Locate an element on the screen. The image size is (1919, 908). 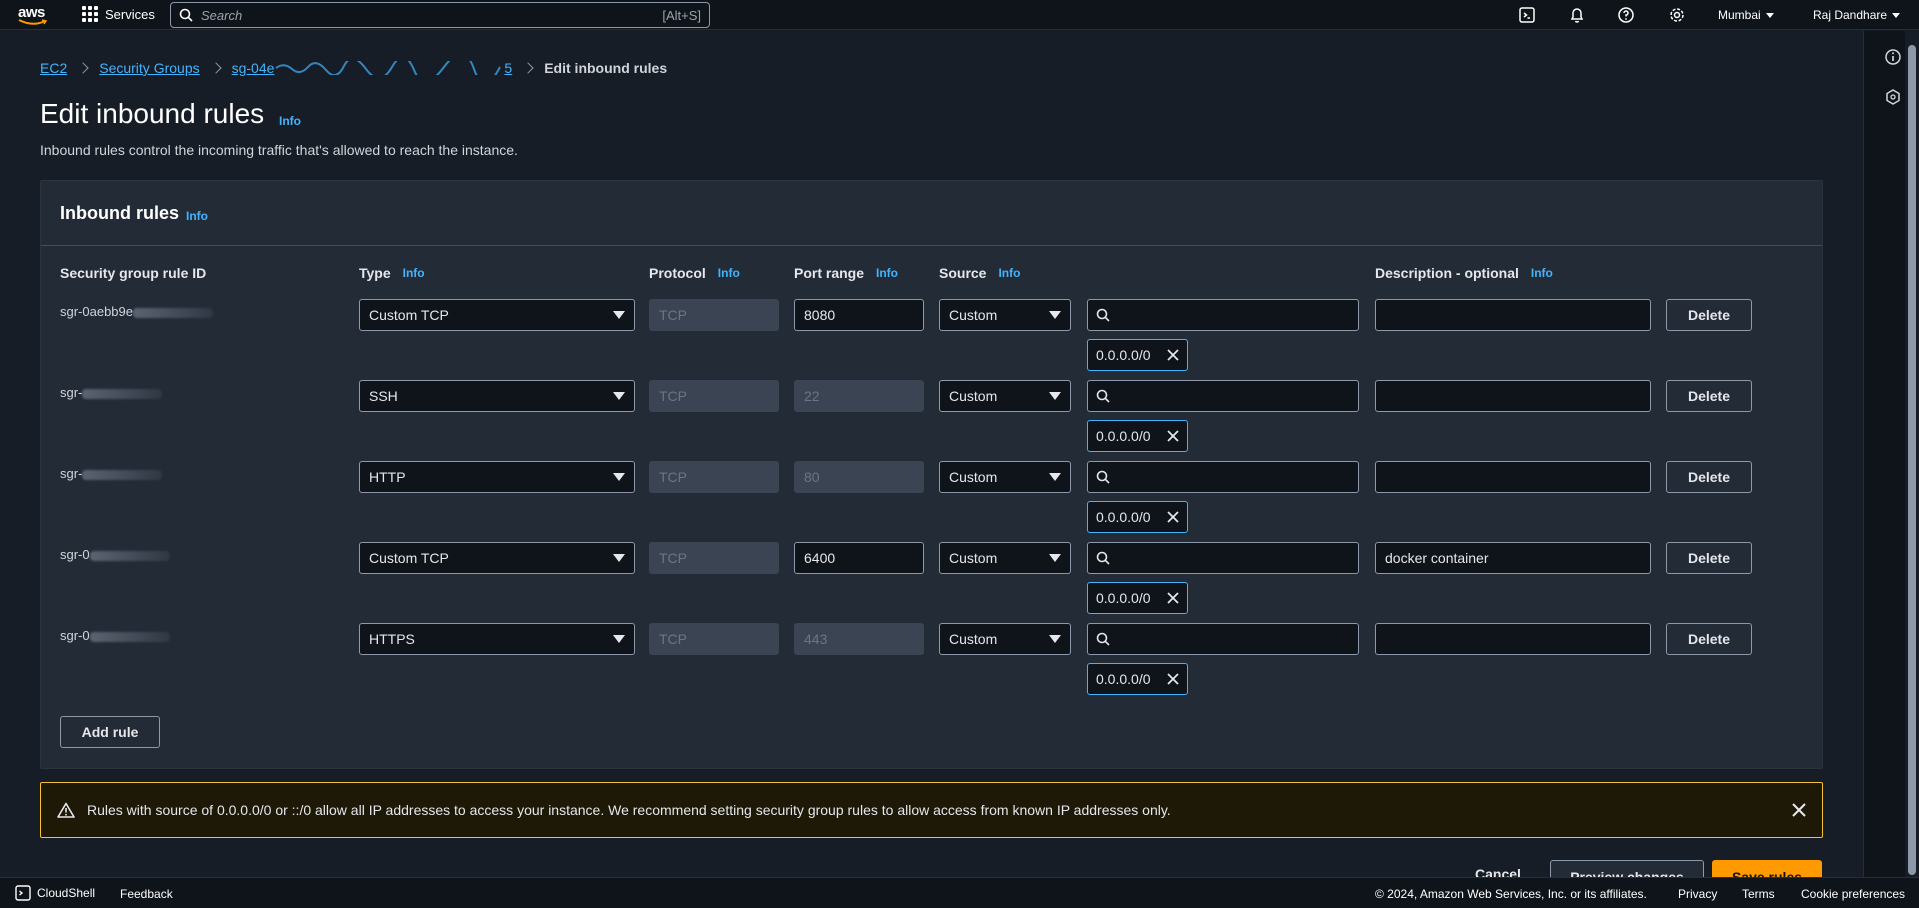
description-input: docker container is located at coordinates (1513, 558).